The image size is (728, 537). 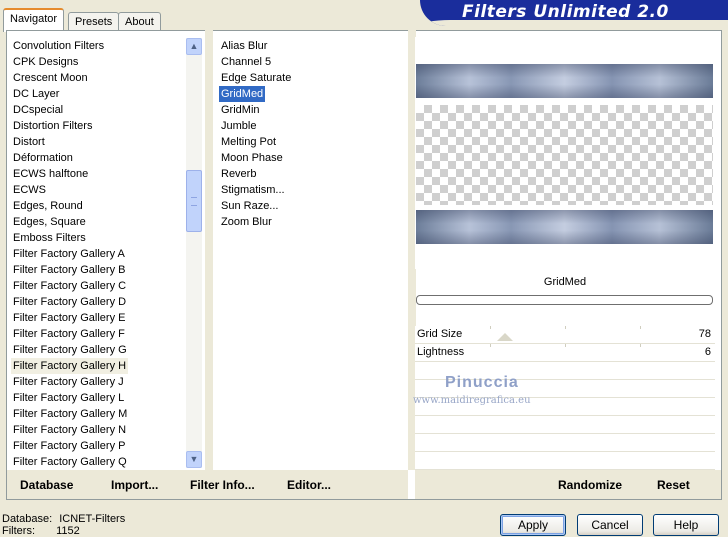 I want to click on scroll-down-button: ▼, so click(x=194, y=459).